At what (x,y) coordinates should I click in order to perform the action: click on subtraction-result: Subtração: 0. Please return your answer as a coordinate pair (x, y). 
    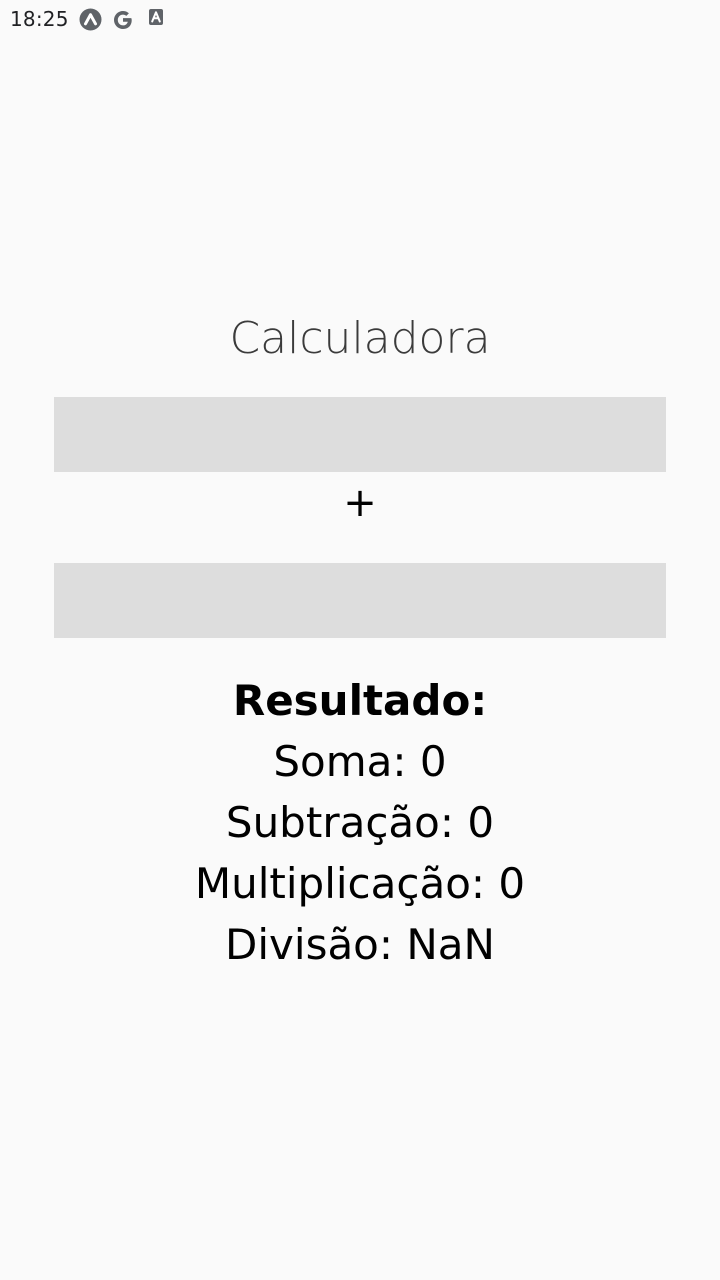
    Looking at the image, I should click on (360, 822).